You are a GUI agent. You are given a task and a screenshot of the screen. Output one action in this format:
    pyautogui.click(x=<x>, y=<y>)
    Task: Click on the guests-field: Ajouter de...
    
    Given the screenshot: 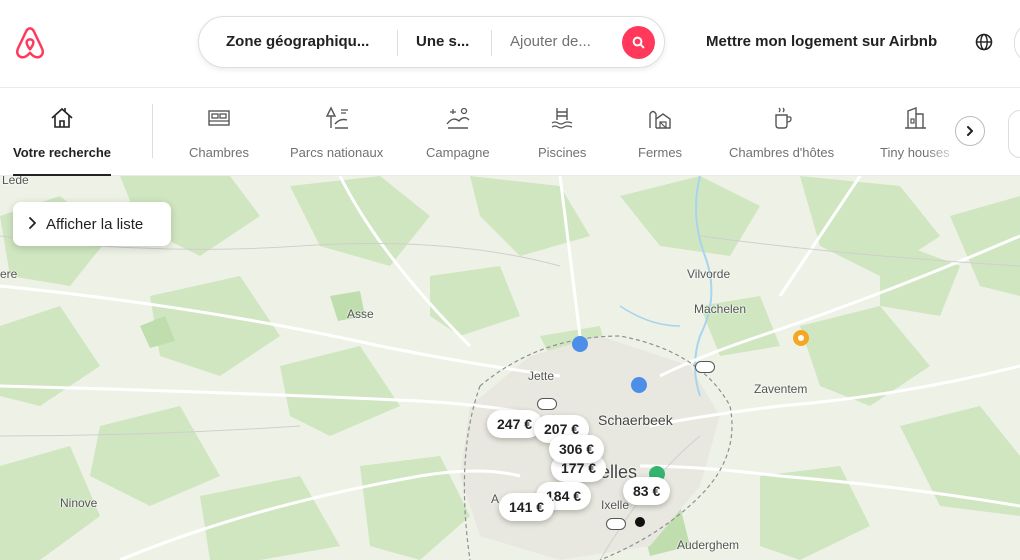 What is the action you would take?
    pyautogui.click(x=560, y=41)
    